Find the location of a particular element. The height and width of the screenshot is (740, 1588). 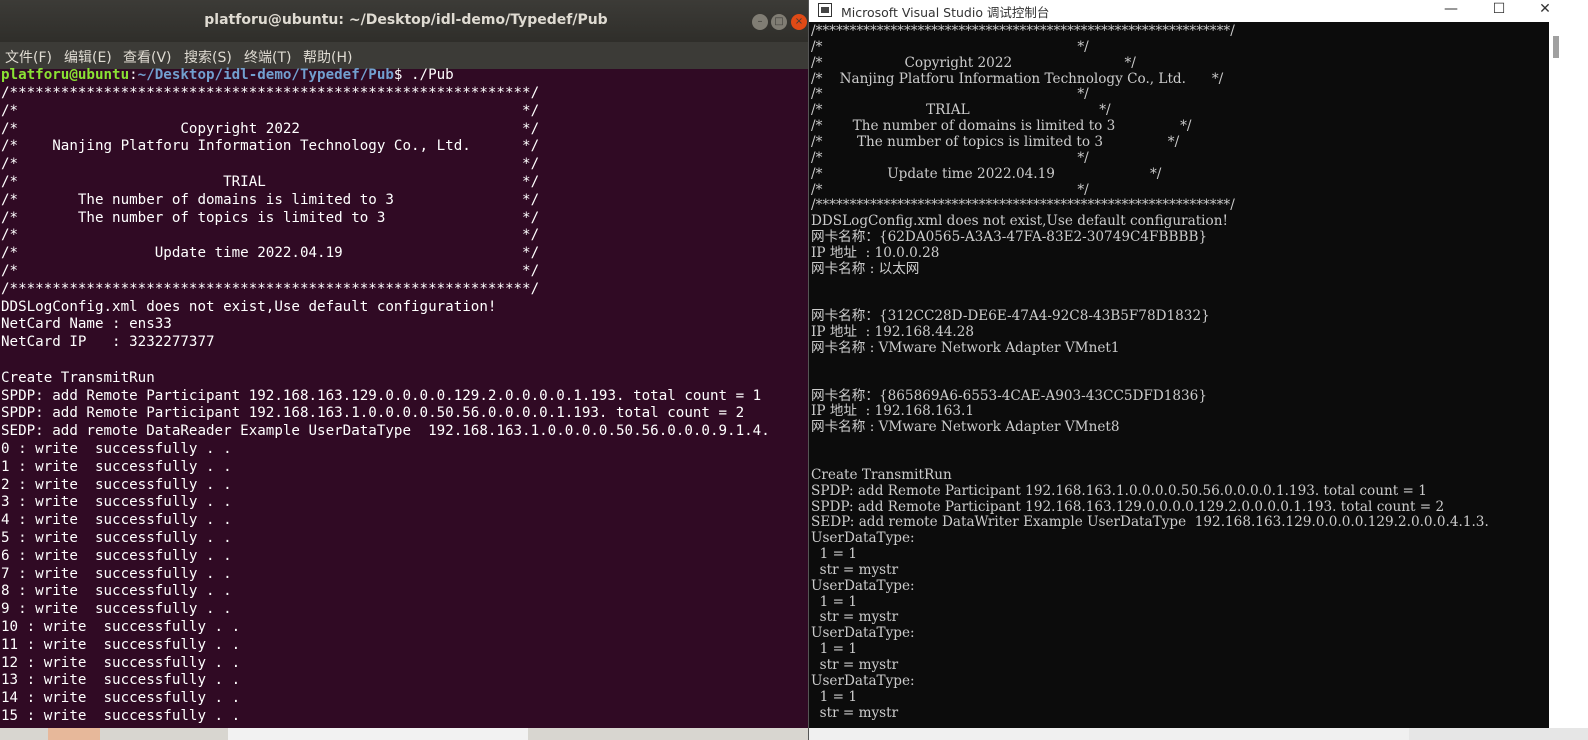

terminal-output-line: 6 : write successfully . . is located at coordinates (116, 555).